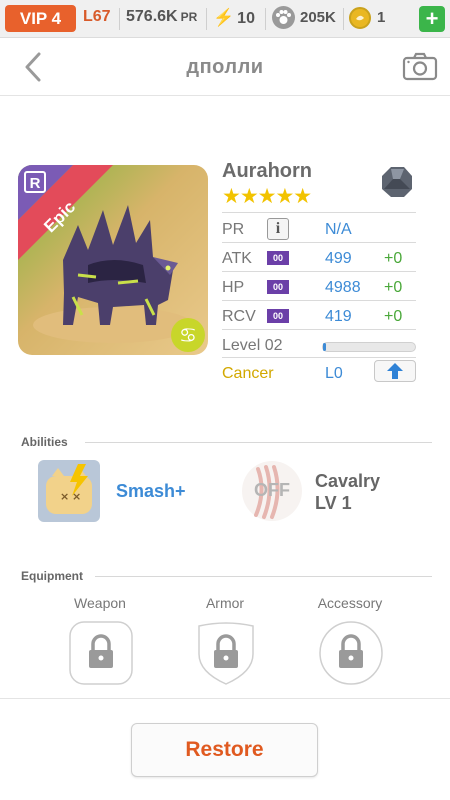 The width and height of the screenshot is (450, 800). Describe the element at coordinates (100, 603) in the screenshot. I see `weapon-label: Weapon` at that location.